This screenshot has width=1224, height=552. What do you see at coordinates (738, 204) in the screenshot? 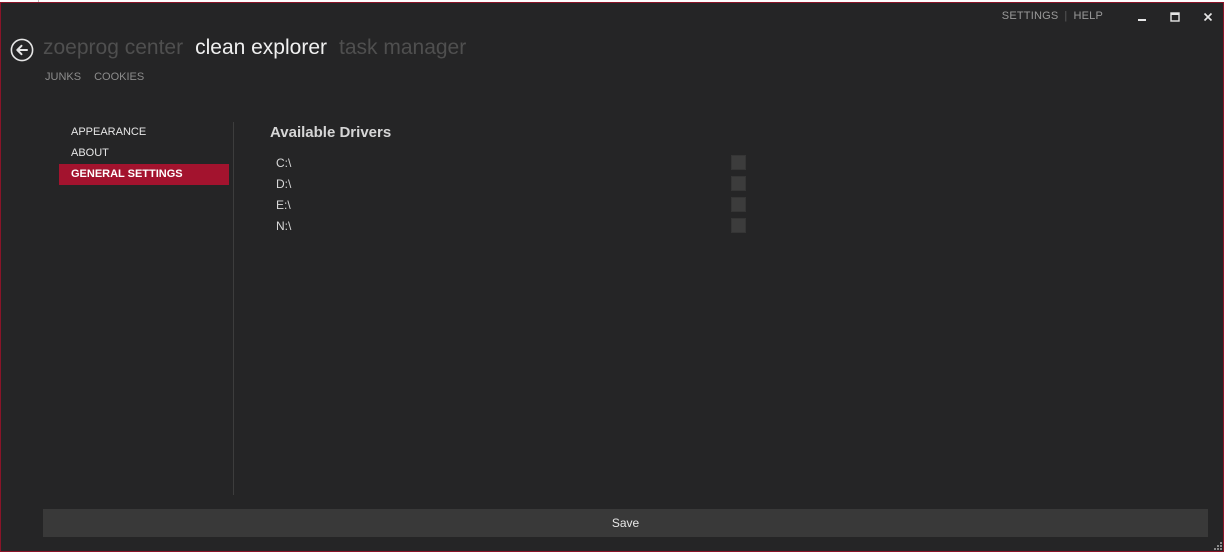
I see `drive-checkbox-e` at bounding box center [738, 204].